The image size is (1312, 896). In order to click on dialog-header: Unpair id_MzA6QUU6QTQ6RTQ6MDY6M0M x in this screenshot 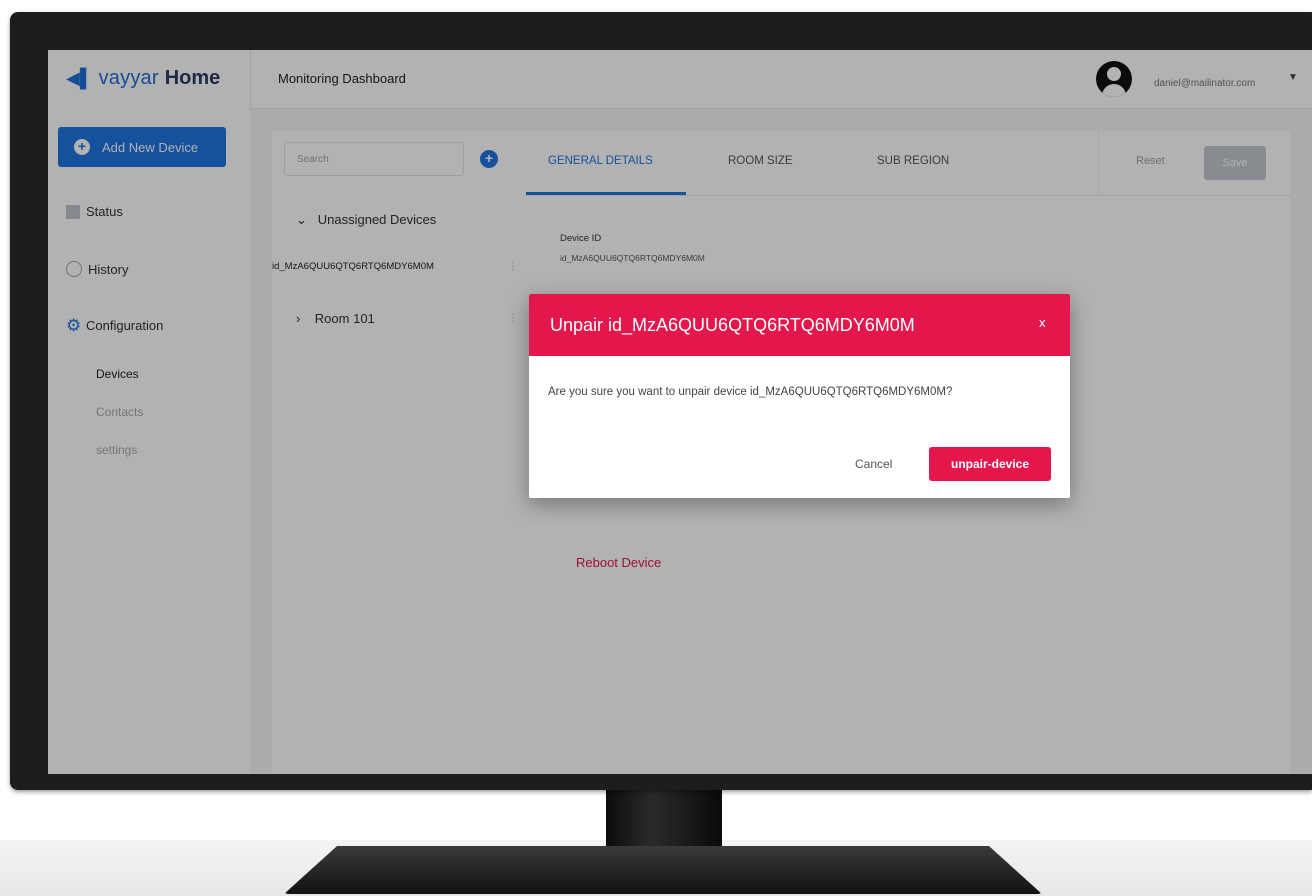, I will do `click(799, 325)`.